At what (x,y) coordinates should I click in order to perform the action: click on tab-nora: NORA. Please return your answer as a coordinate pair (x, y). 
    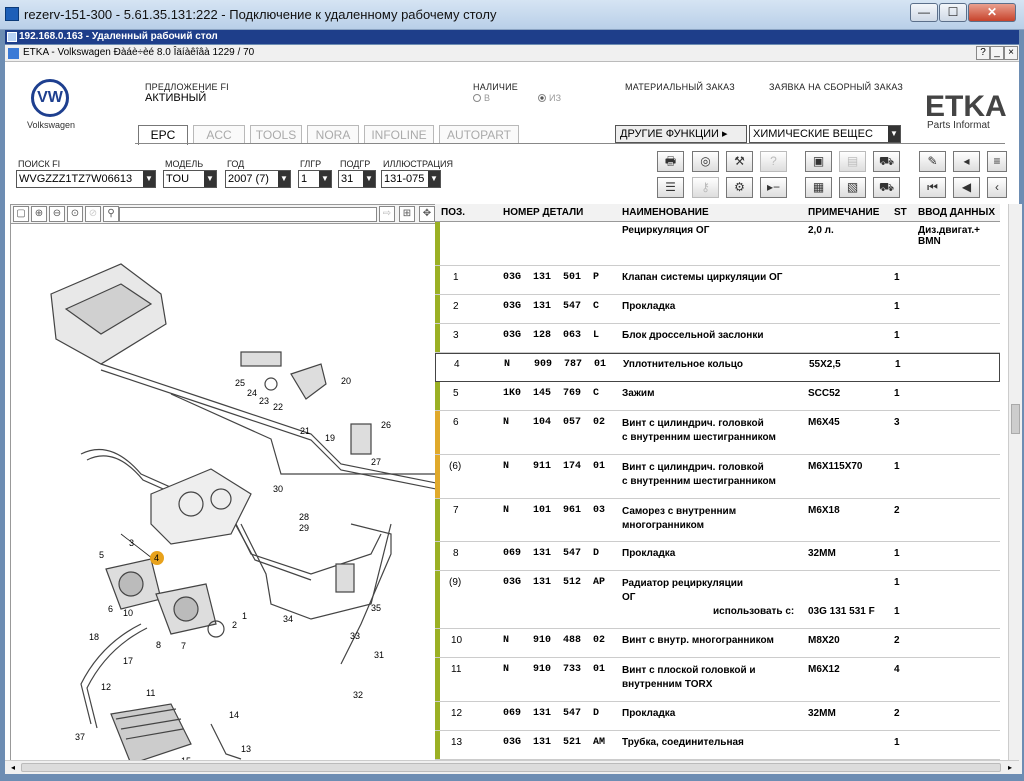
    Looking at the image, I should click on (333, 134).